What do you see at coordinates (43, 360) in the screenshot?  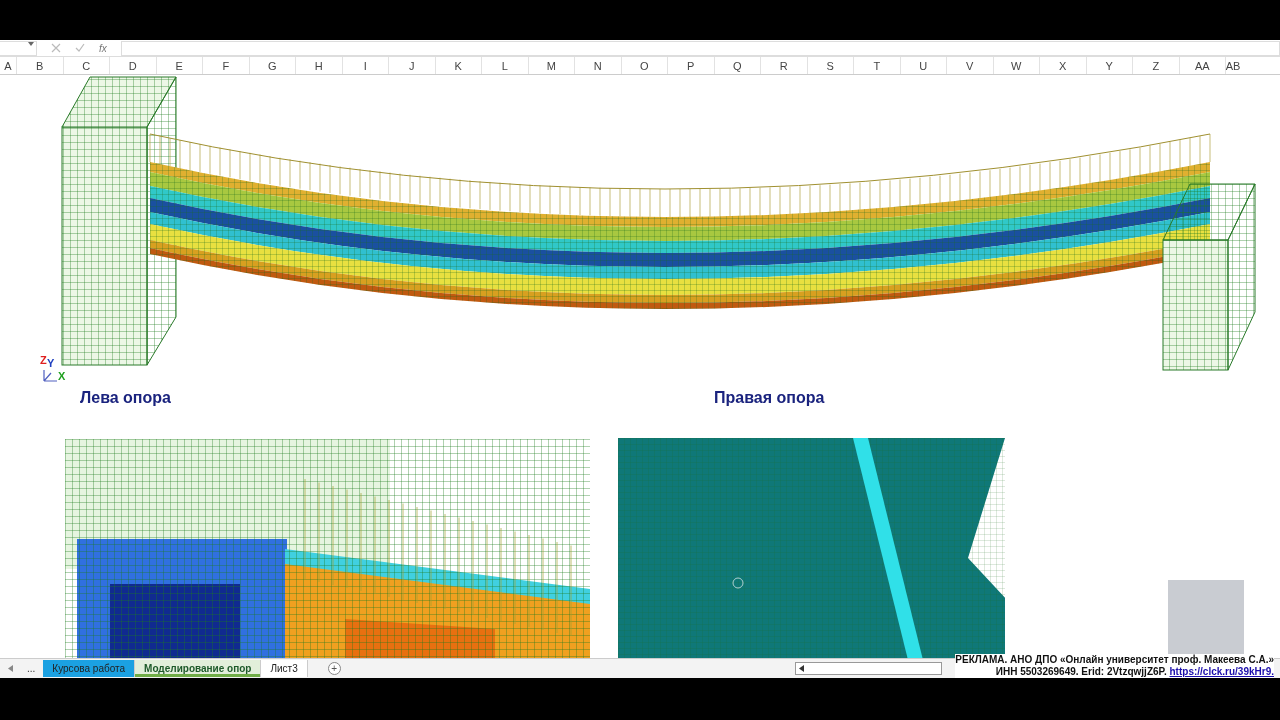 I see `axis-label: Z` at bounding box center [43, 360].